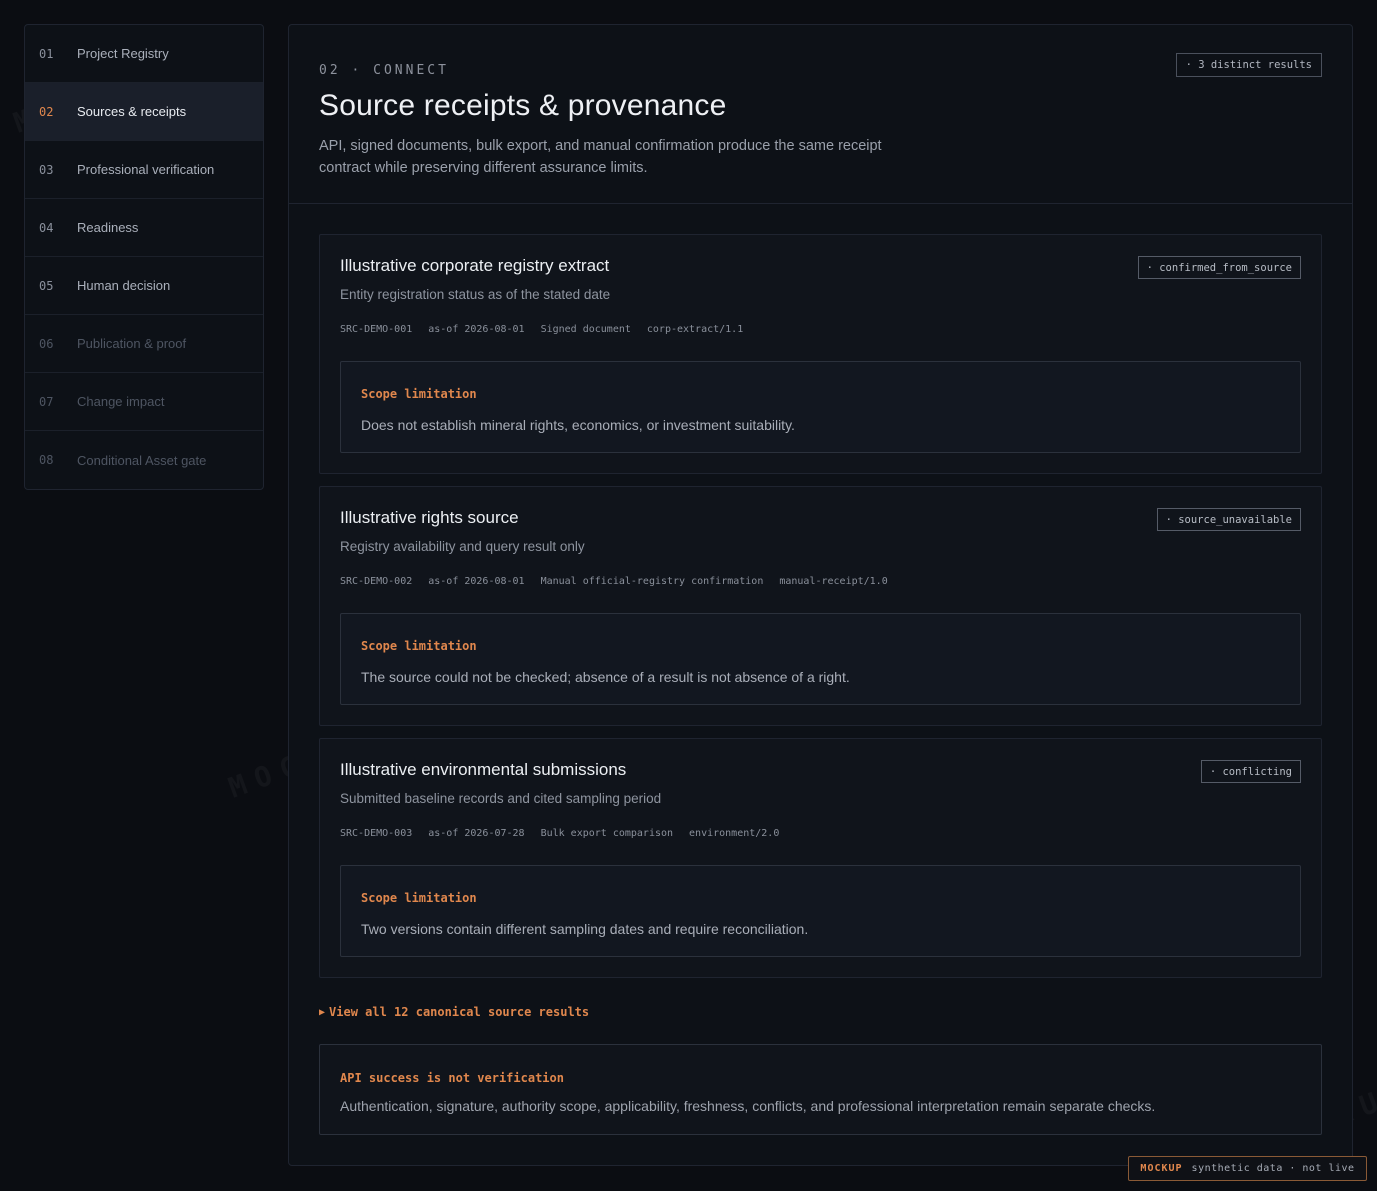  What do you see at coordinates (46, 53) in the screenshot?
I see `step-number: 01` at bounding box center [46, 53].